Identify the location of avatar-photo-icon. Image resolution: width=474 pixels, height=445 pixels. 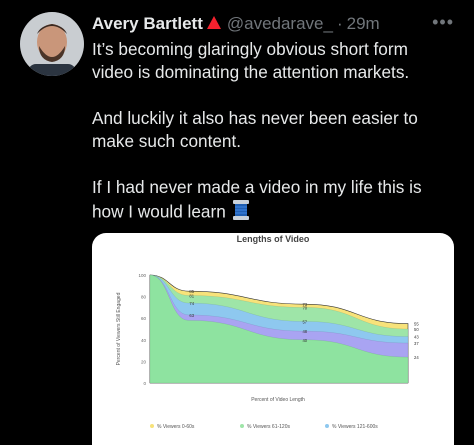
(52, 44).